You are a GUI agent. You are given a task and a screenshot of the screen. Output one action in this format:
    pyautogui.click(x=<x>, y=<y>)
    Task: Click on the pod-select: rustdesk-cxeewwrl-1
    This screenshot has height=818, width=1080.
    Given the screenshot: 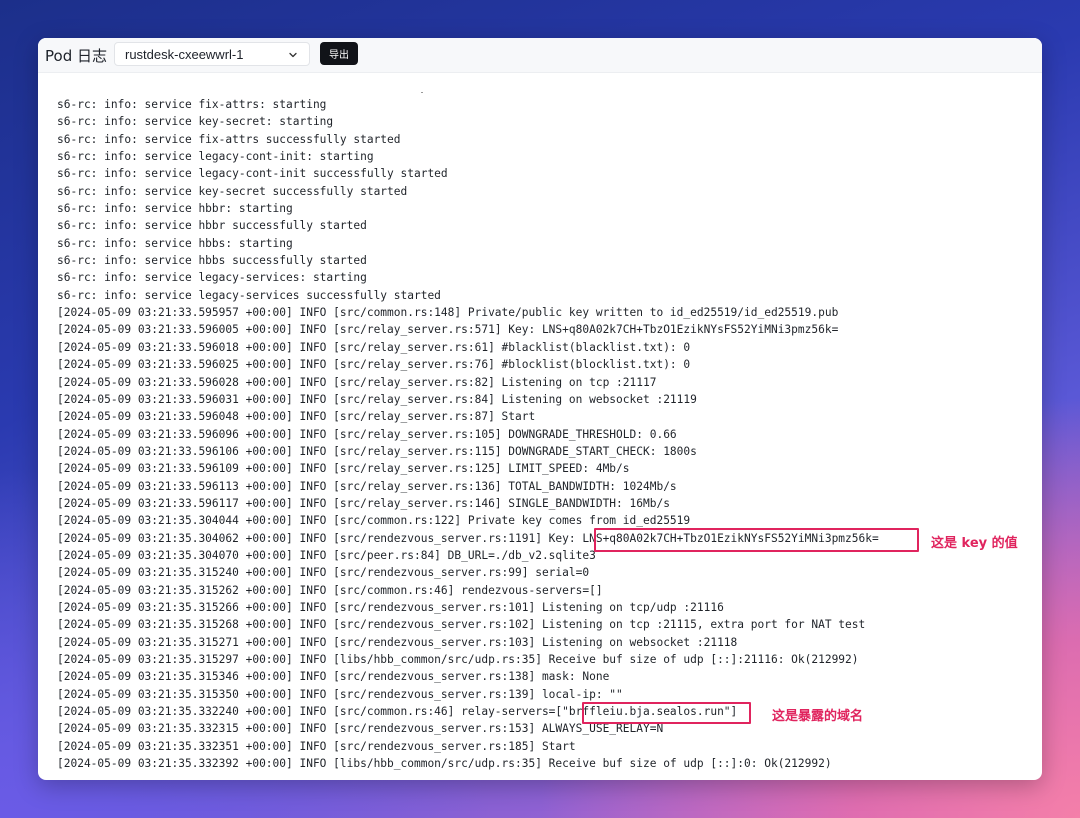 What is the action you would take?
    pyautogui.click(x=212, y=54)
    